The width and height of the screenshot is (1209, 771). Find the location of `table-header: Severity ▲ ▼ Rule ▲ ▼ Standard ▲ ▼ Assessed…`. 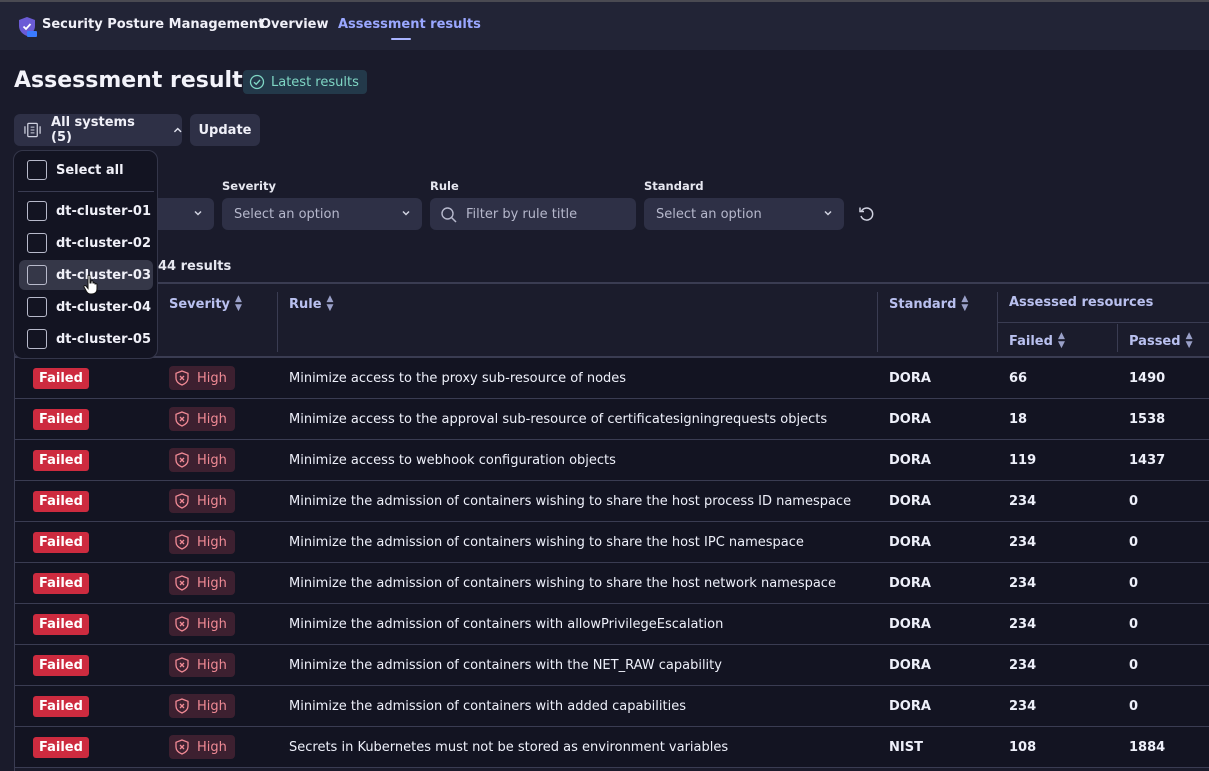

table-header: Severity ▲ ▼ Rule ▲ ▼ Standard ▲ ▼ Assessed… is located at coordinates (612, 320).